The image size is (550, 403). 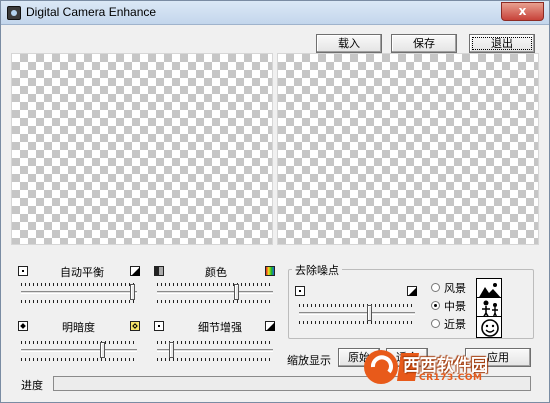 I want to click on brightness-slider, so click(x=79, y=351).